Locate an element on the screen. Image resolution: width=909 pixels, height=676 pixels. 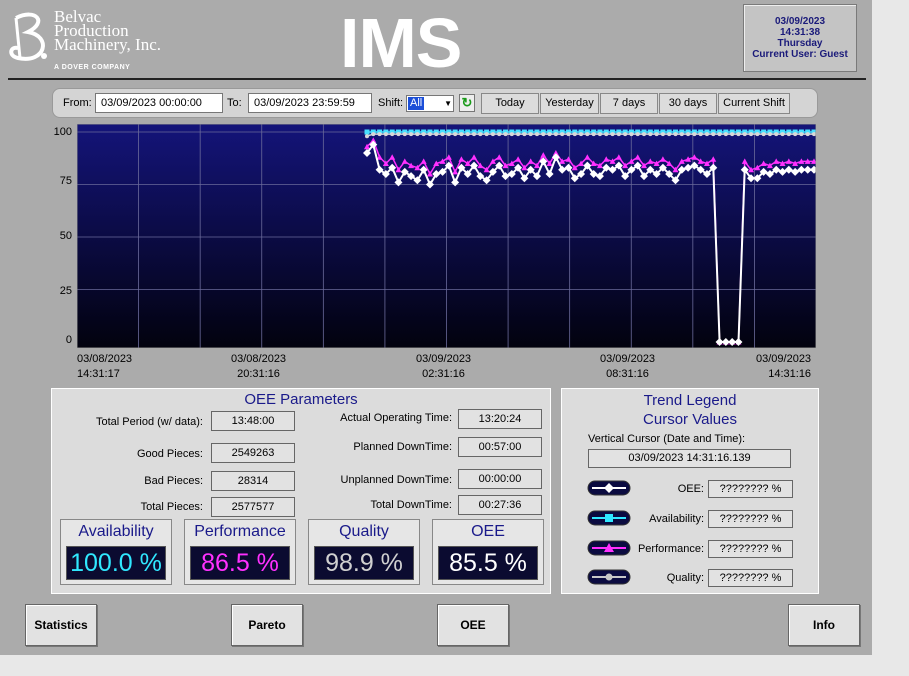
shift-selected-value: All is located at coordinates (416, 103).